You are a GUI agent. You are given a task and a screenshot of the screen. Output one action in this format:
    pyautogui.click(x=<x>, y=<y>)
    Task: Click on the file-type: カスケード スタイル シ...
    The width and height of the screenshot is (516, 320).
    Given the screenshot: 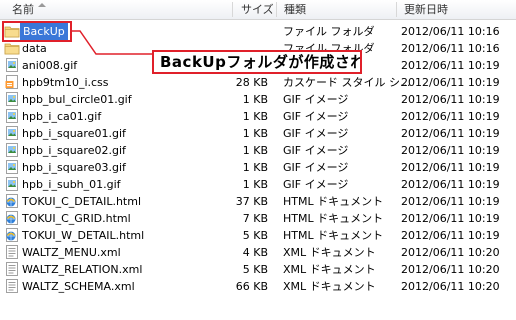 What is the action you would take?
    pyautogui.click(x=347, y=82)
    